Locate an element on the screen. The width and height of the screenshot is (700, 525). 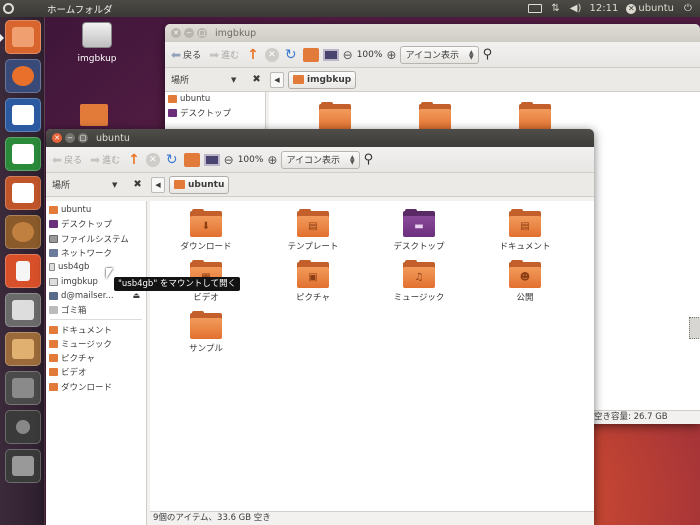
folder-public: ☻ 公開 is located at coordinates (525, 281).